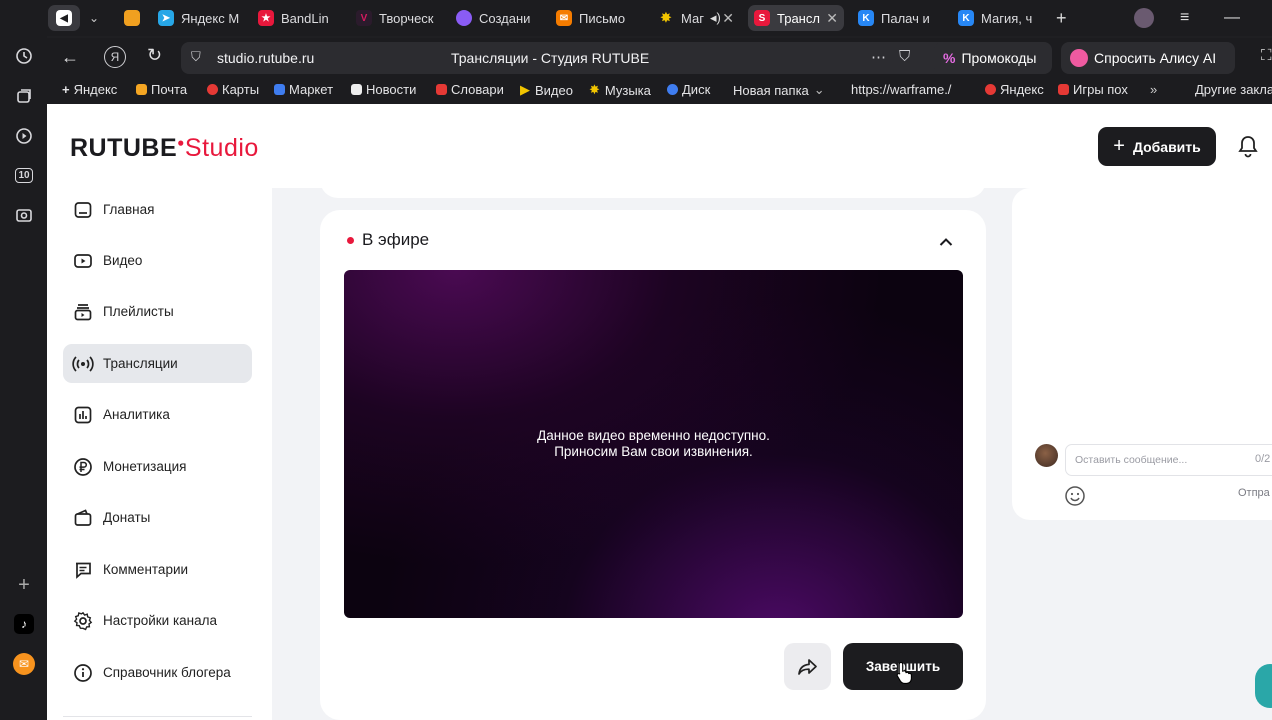 The image size is (1272, 720). I want to click on emoji-button, so click(1075, 496).